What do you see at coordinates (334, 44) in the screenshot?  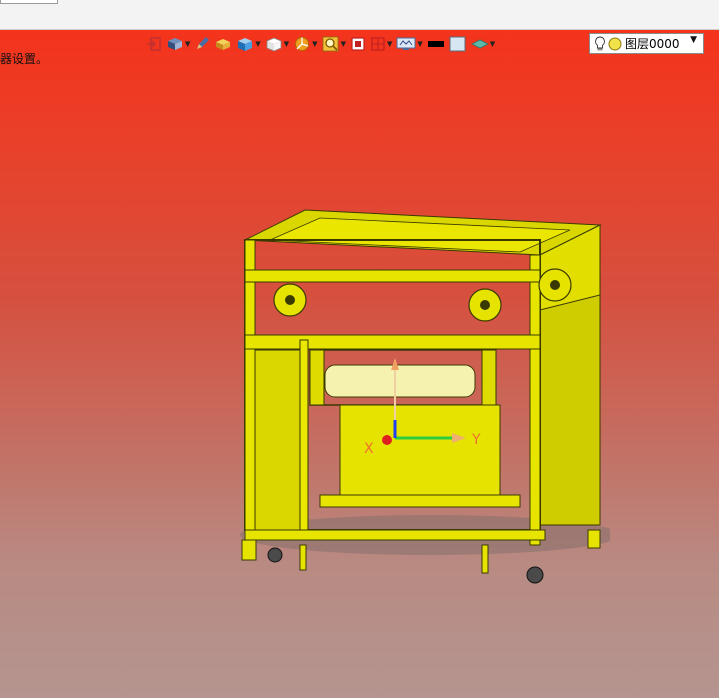 I see `zoom-icon: ▼` at bounding box center [334, 44].